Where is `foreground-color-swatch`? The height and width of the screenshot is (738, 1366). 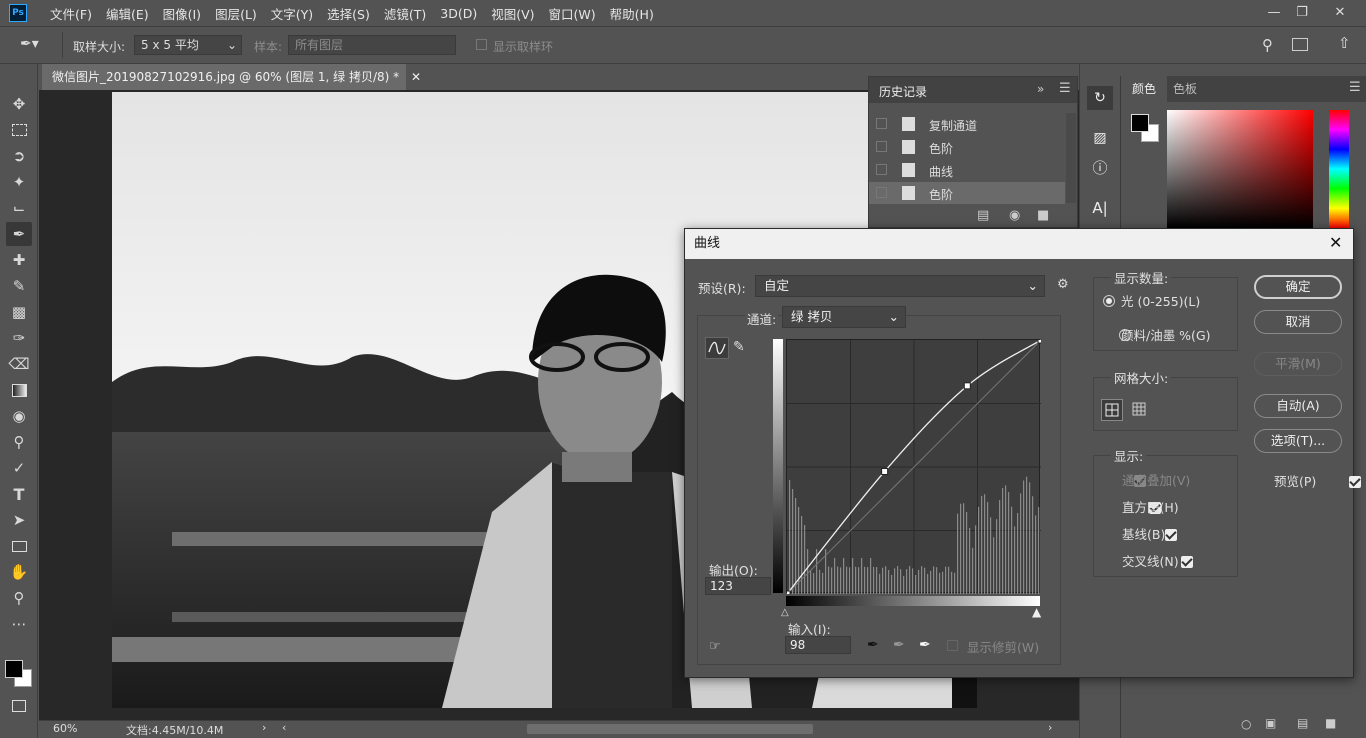 foreground-color-swatch is located at coordinates (14, 669).